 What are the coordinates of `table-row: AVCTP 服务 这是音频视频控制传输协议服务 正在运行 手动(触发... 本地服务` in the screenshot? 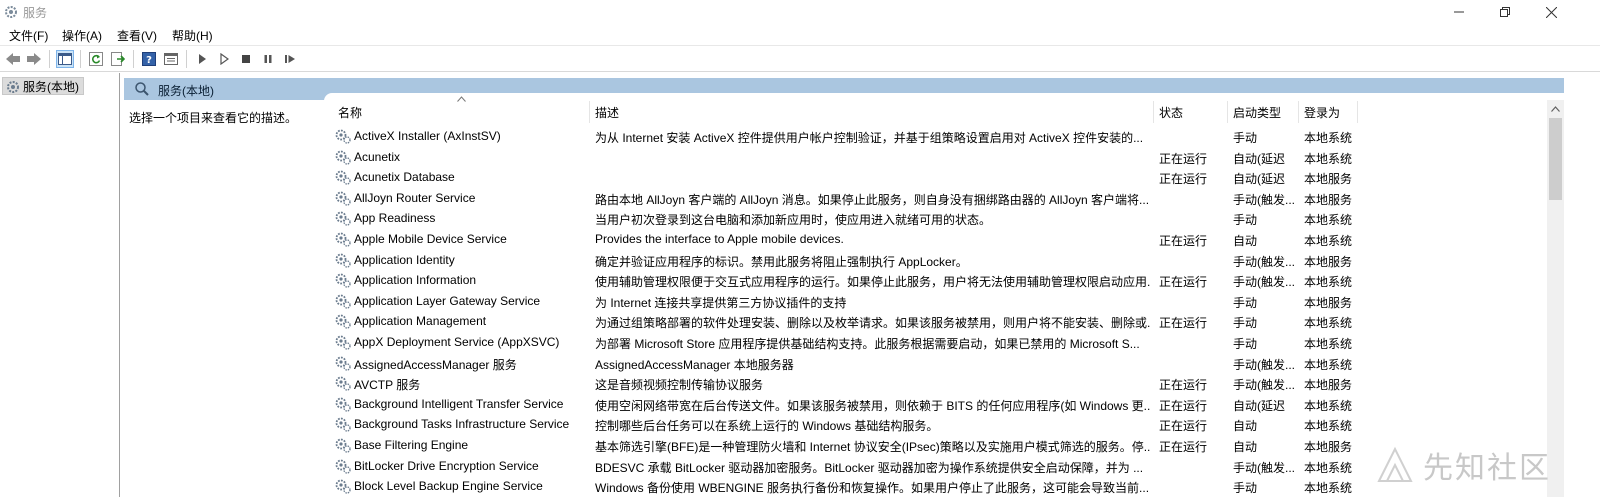 It's located at (844, 383).